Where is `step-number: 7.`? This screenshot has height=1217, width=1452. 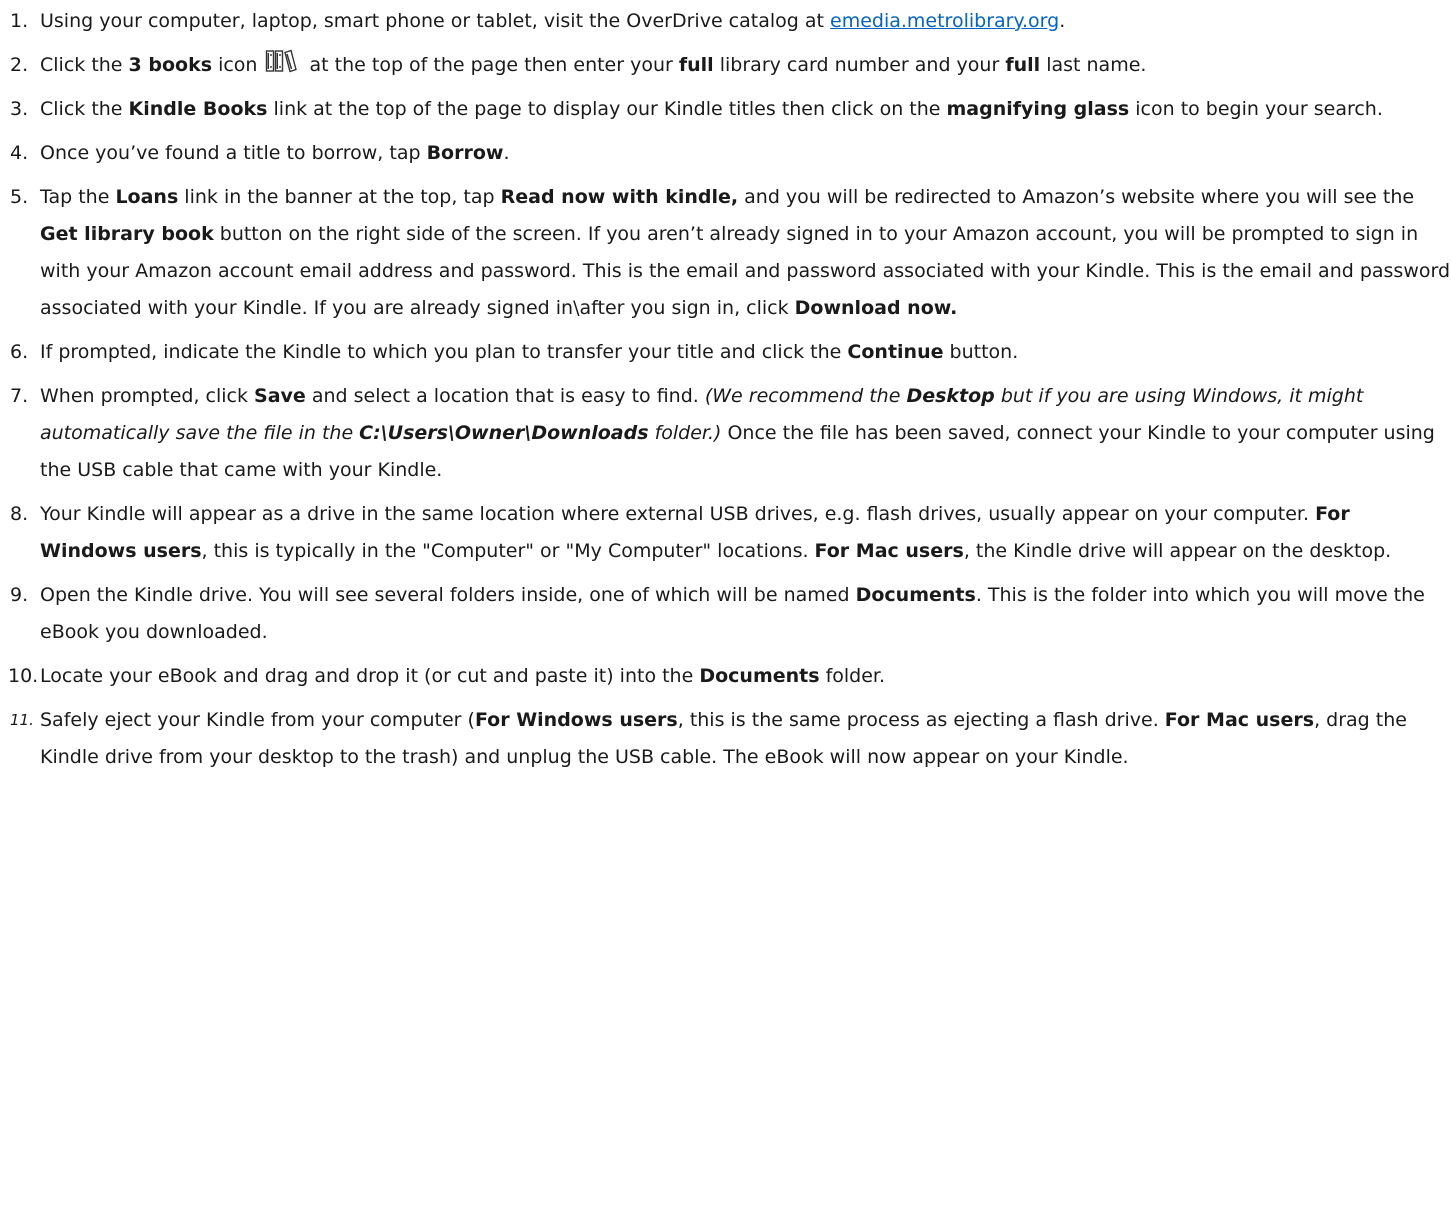
step-number: 7. is located at coordinates (19, 396).